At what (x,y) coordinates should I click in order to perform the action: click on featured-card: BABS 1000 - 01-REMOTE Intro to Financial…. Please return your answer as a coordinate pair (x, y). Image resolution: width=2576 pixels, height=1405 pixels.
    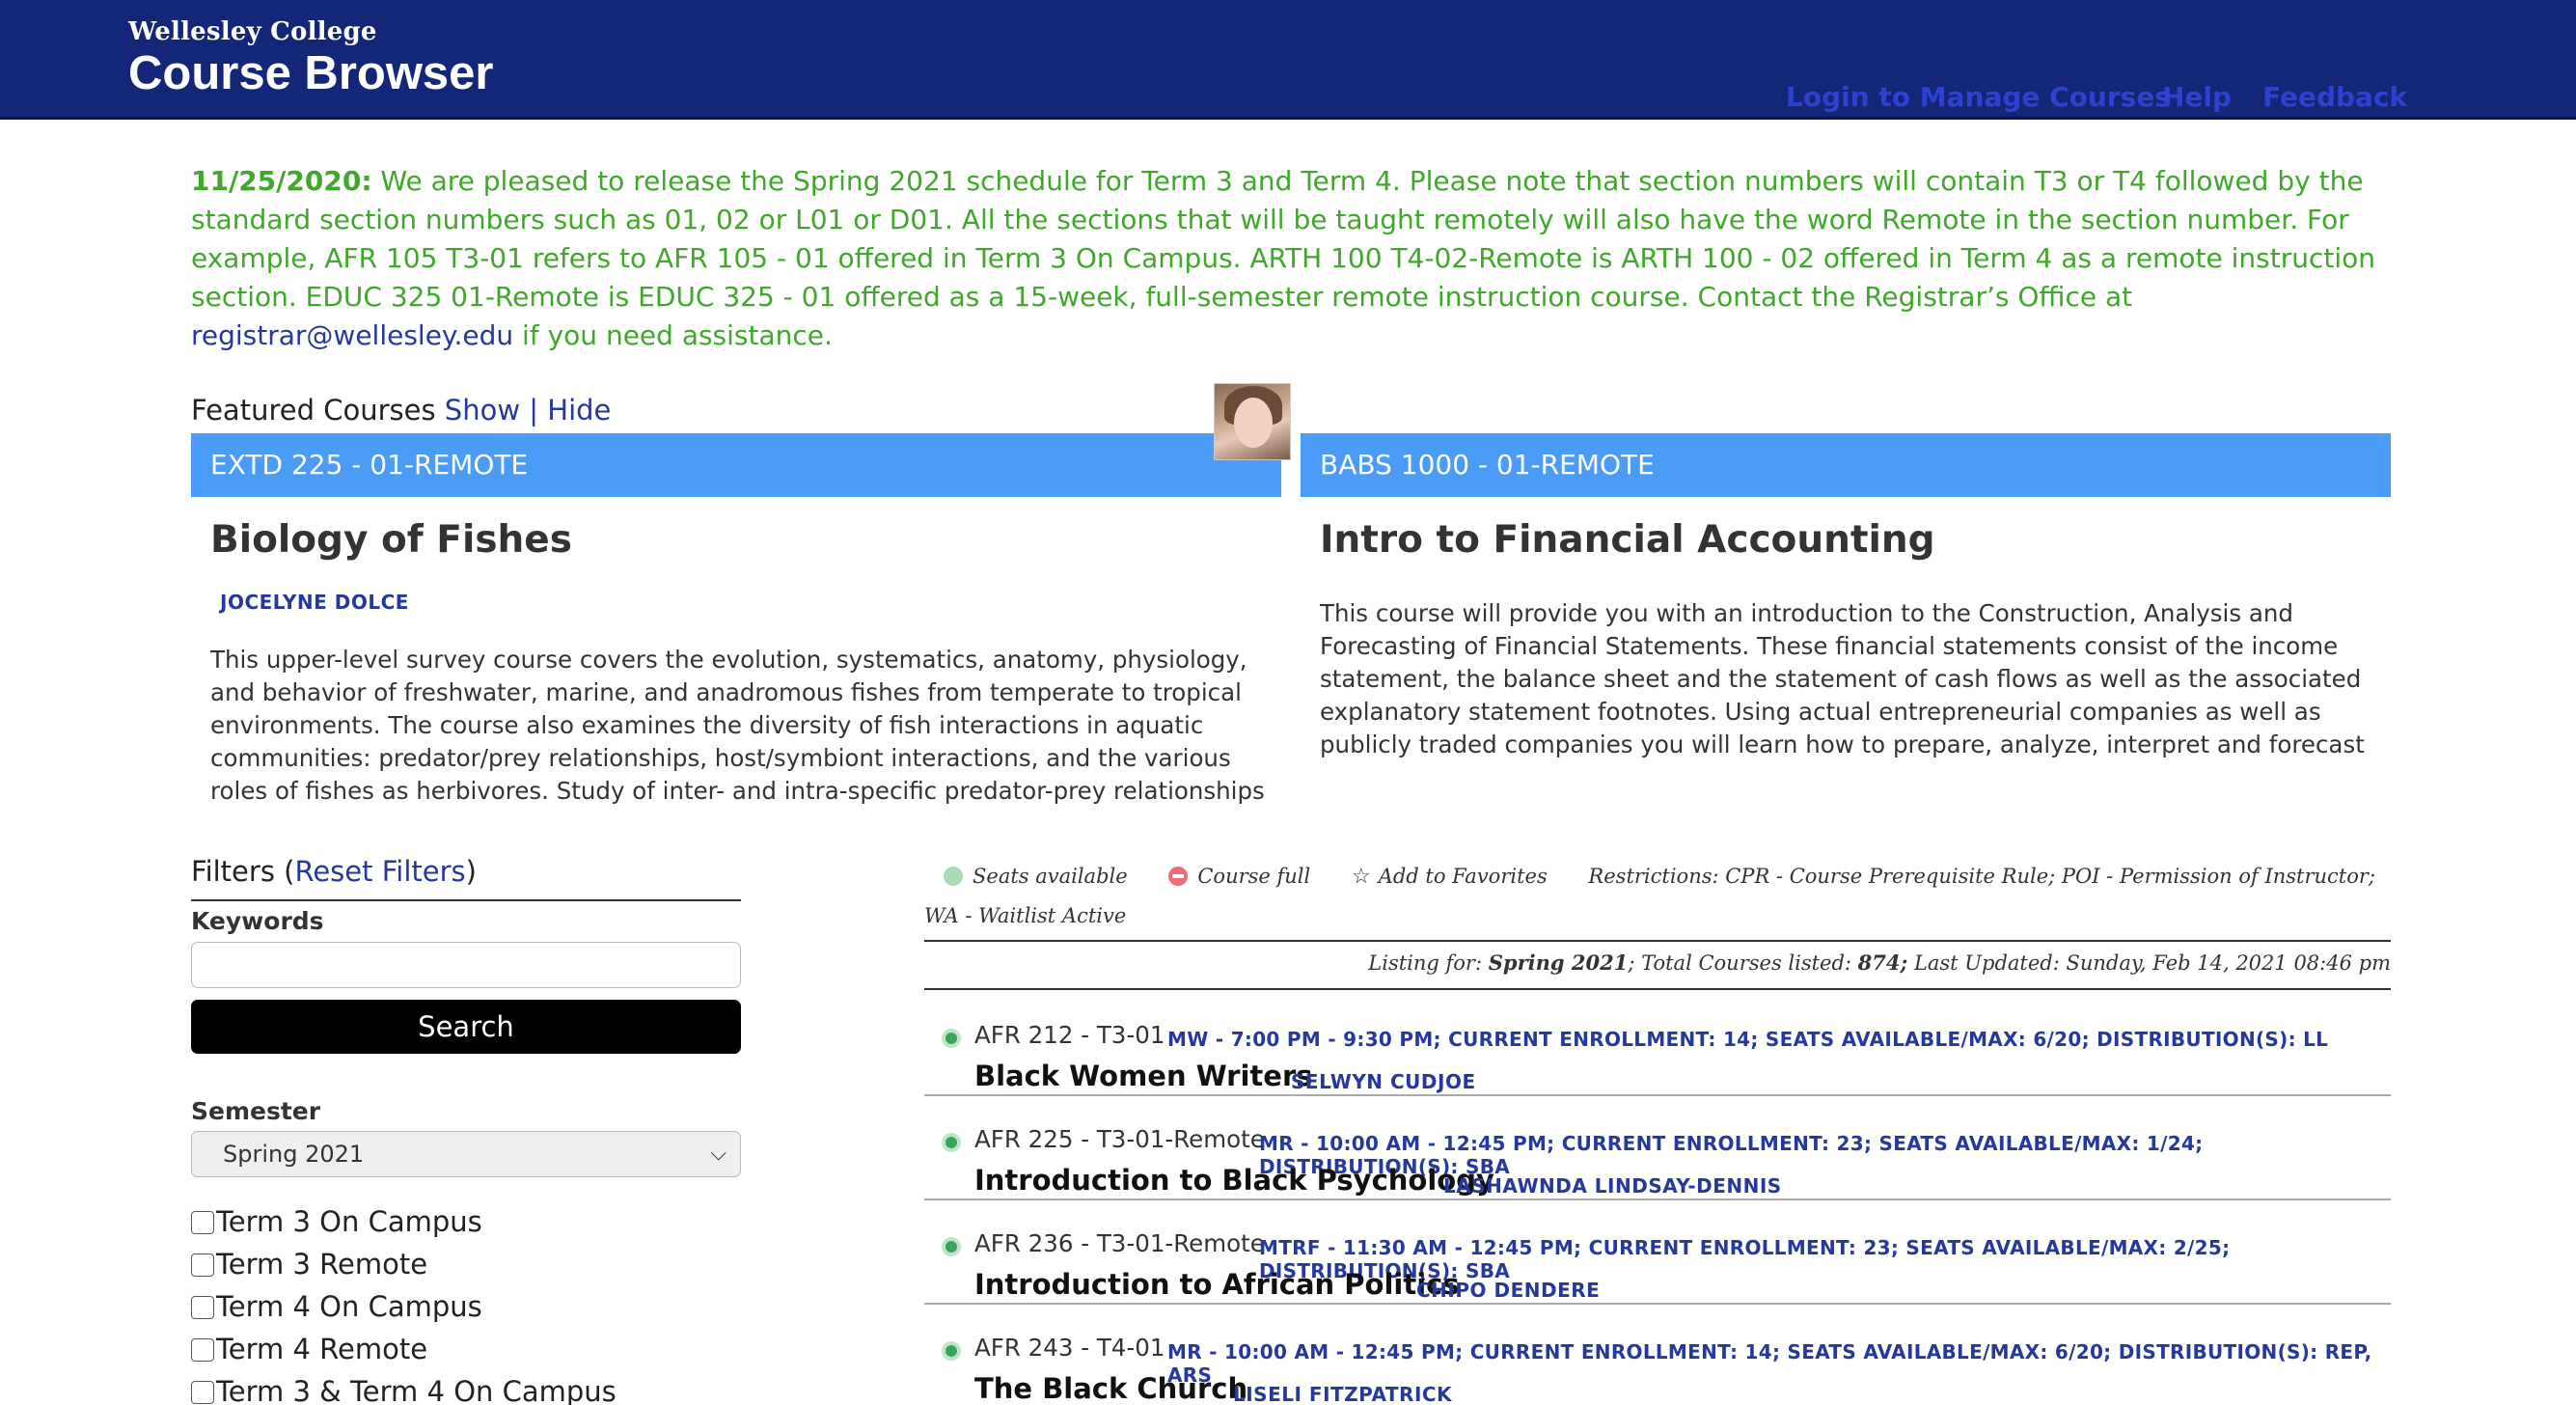
    Looking at the image, I should click on (1846, 595).